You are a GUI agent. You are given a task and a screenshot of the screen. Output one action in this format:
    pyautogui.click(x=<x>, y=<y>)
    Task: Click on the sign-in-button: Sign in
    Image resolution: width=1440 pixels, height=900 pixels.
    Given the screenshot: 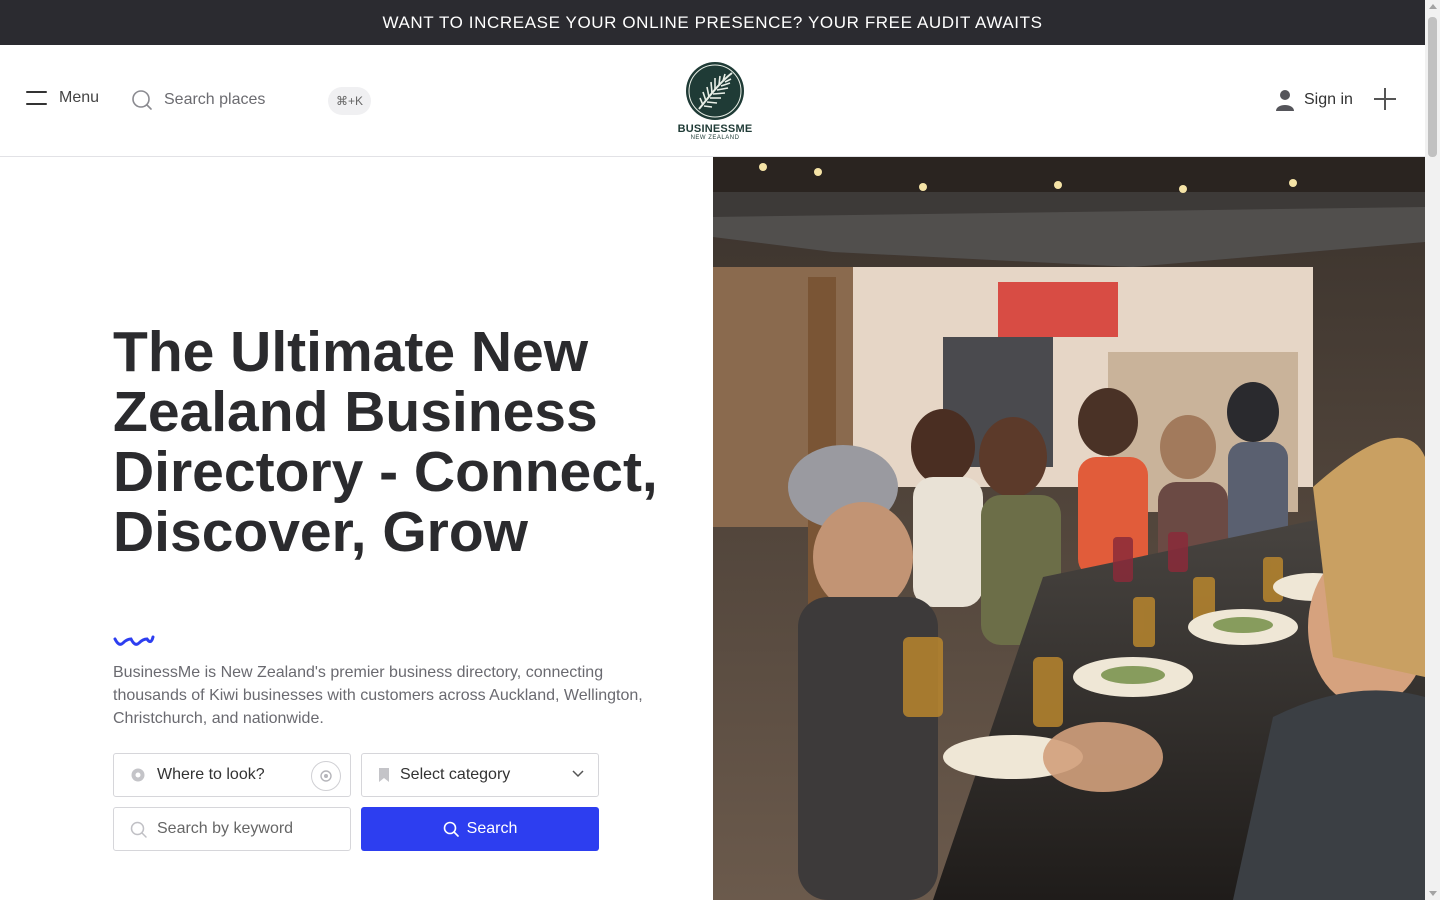 What is the action you would take?
    pyautogui.click(x=1314, y=100)
    